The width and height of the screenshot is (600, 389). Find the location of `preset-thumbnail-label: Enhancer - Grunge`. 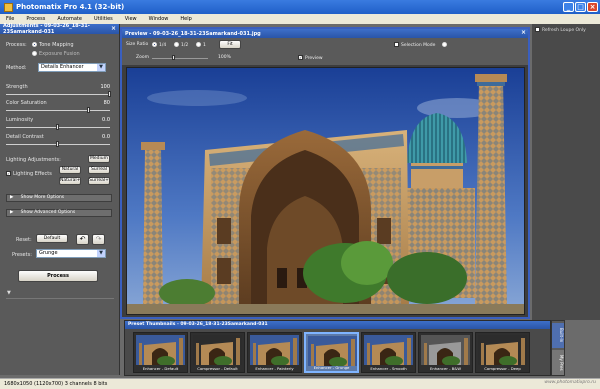

preset-thumbnail-label: Enhancer - Grunge is located at coordinates (331, 367).